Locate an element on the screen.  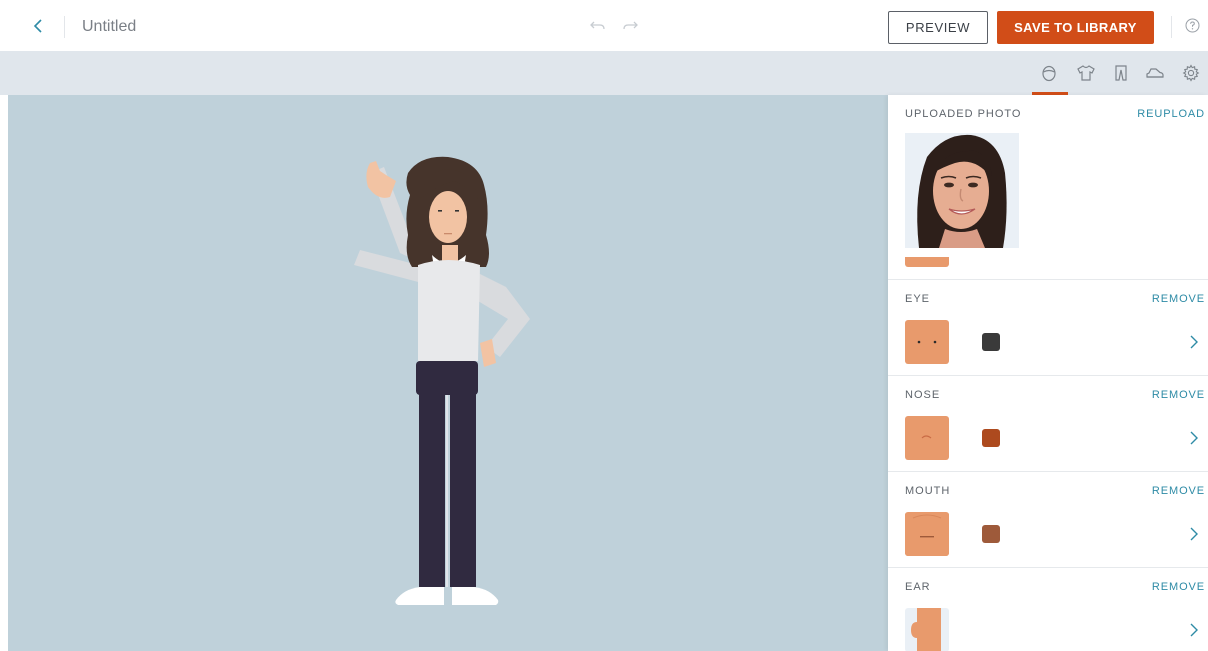
nose-color-chip is located at coordinates (991, 438).